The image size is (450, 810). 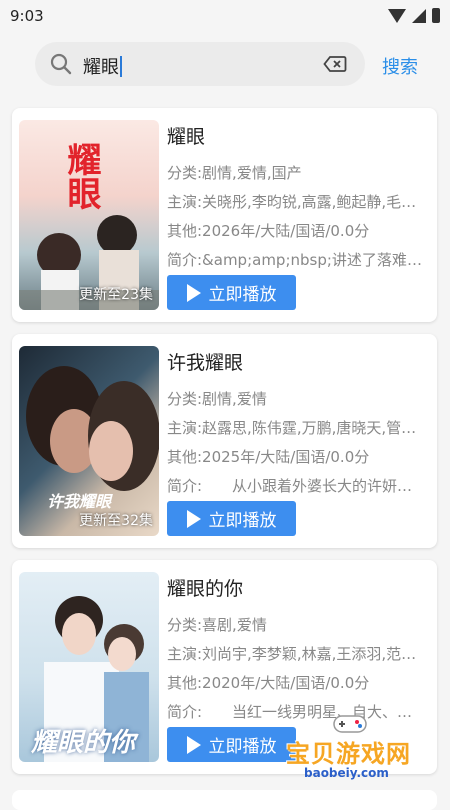 I want to click on poster-title: 耀眼, so click(x=81, y=176).